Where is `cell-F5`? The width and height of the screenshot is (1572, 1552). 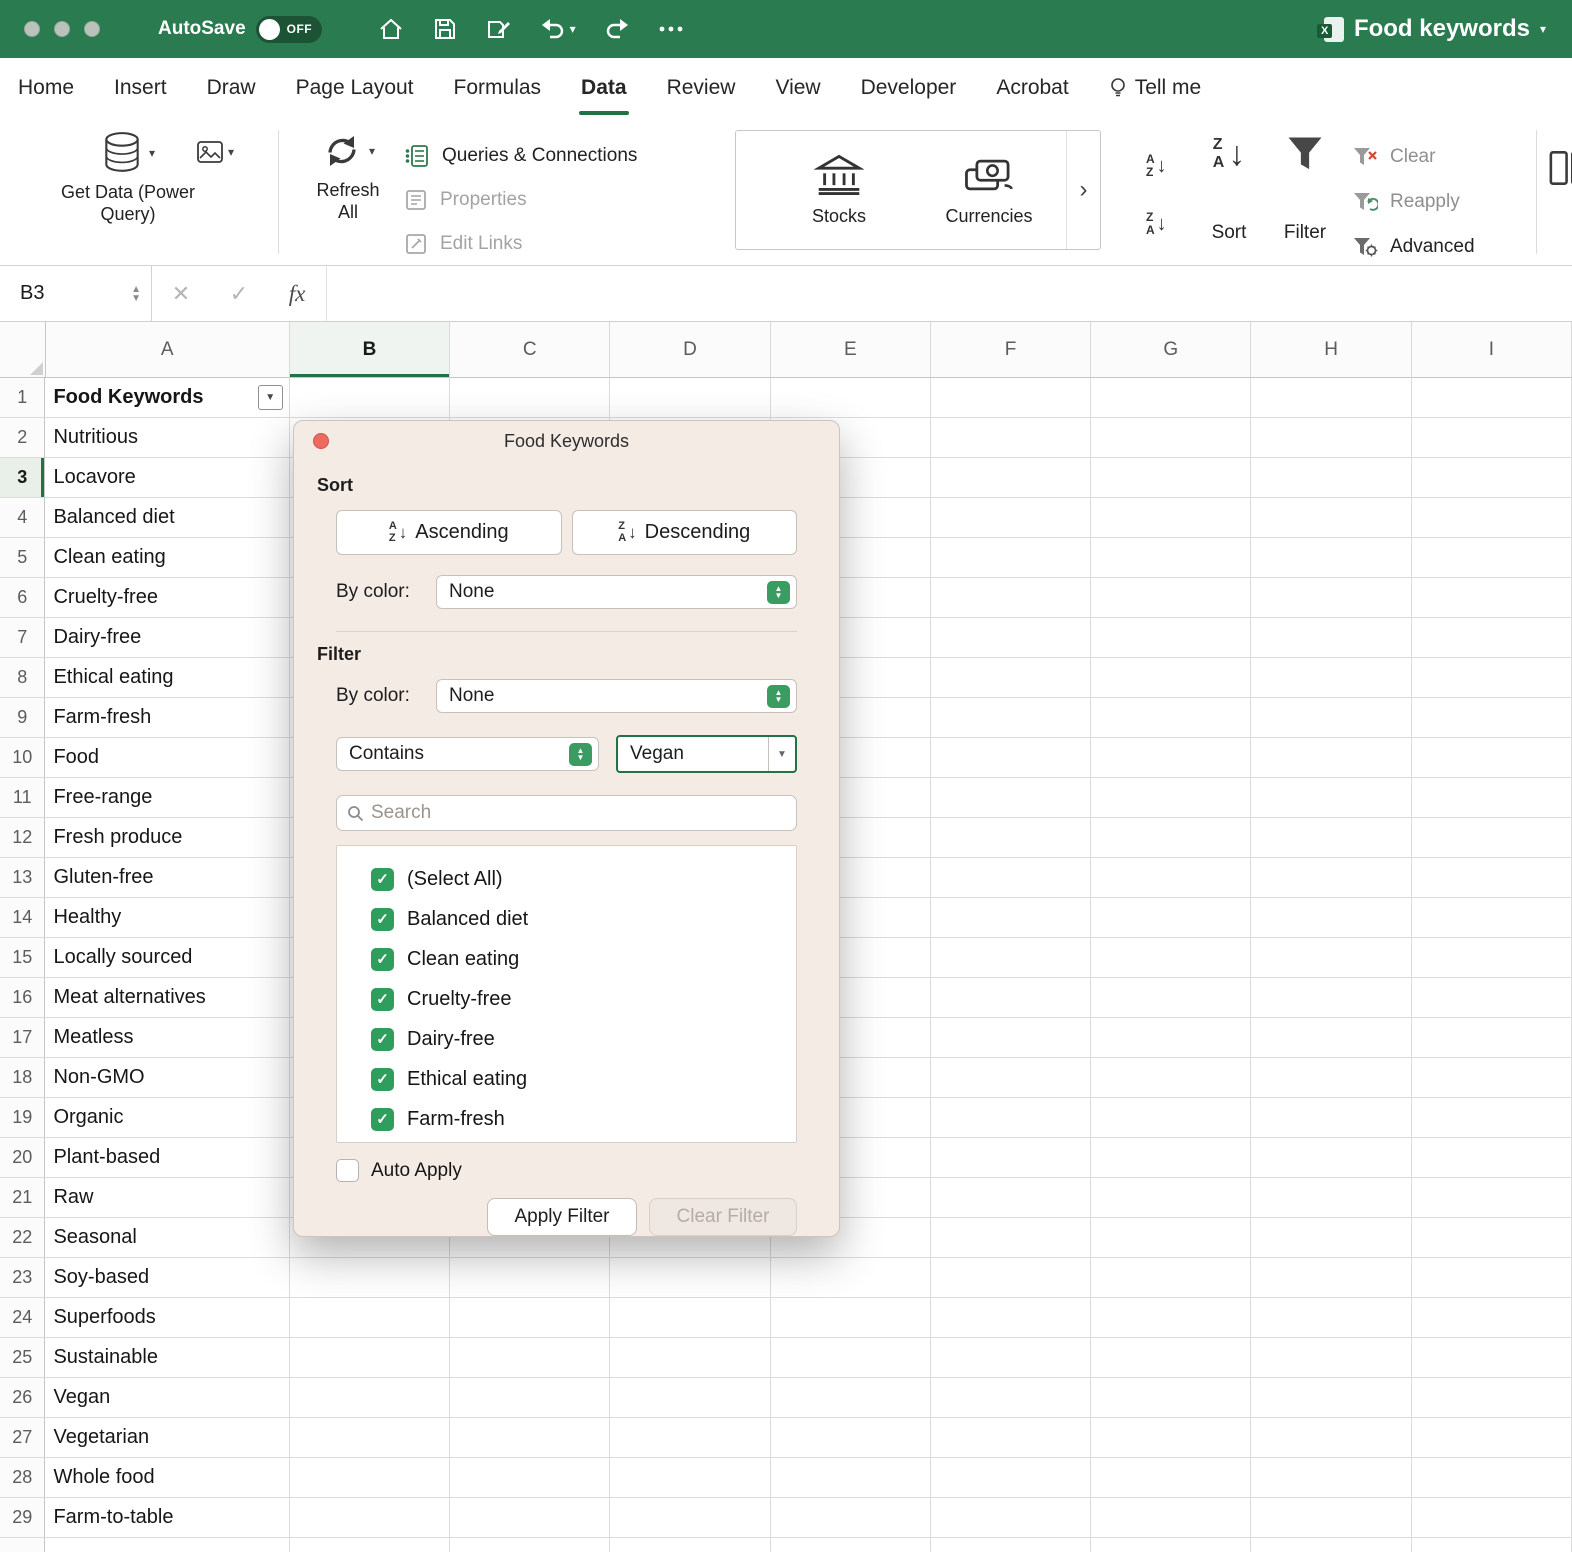
cell-F5 is located at coordinates (1011, 558).